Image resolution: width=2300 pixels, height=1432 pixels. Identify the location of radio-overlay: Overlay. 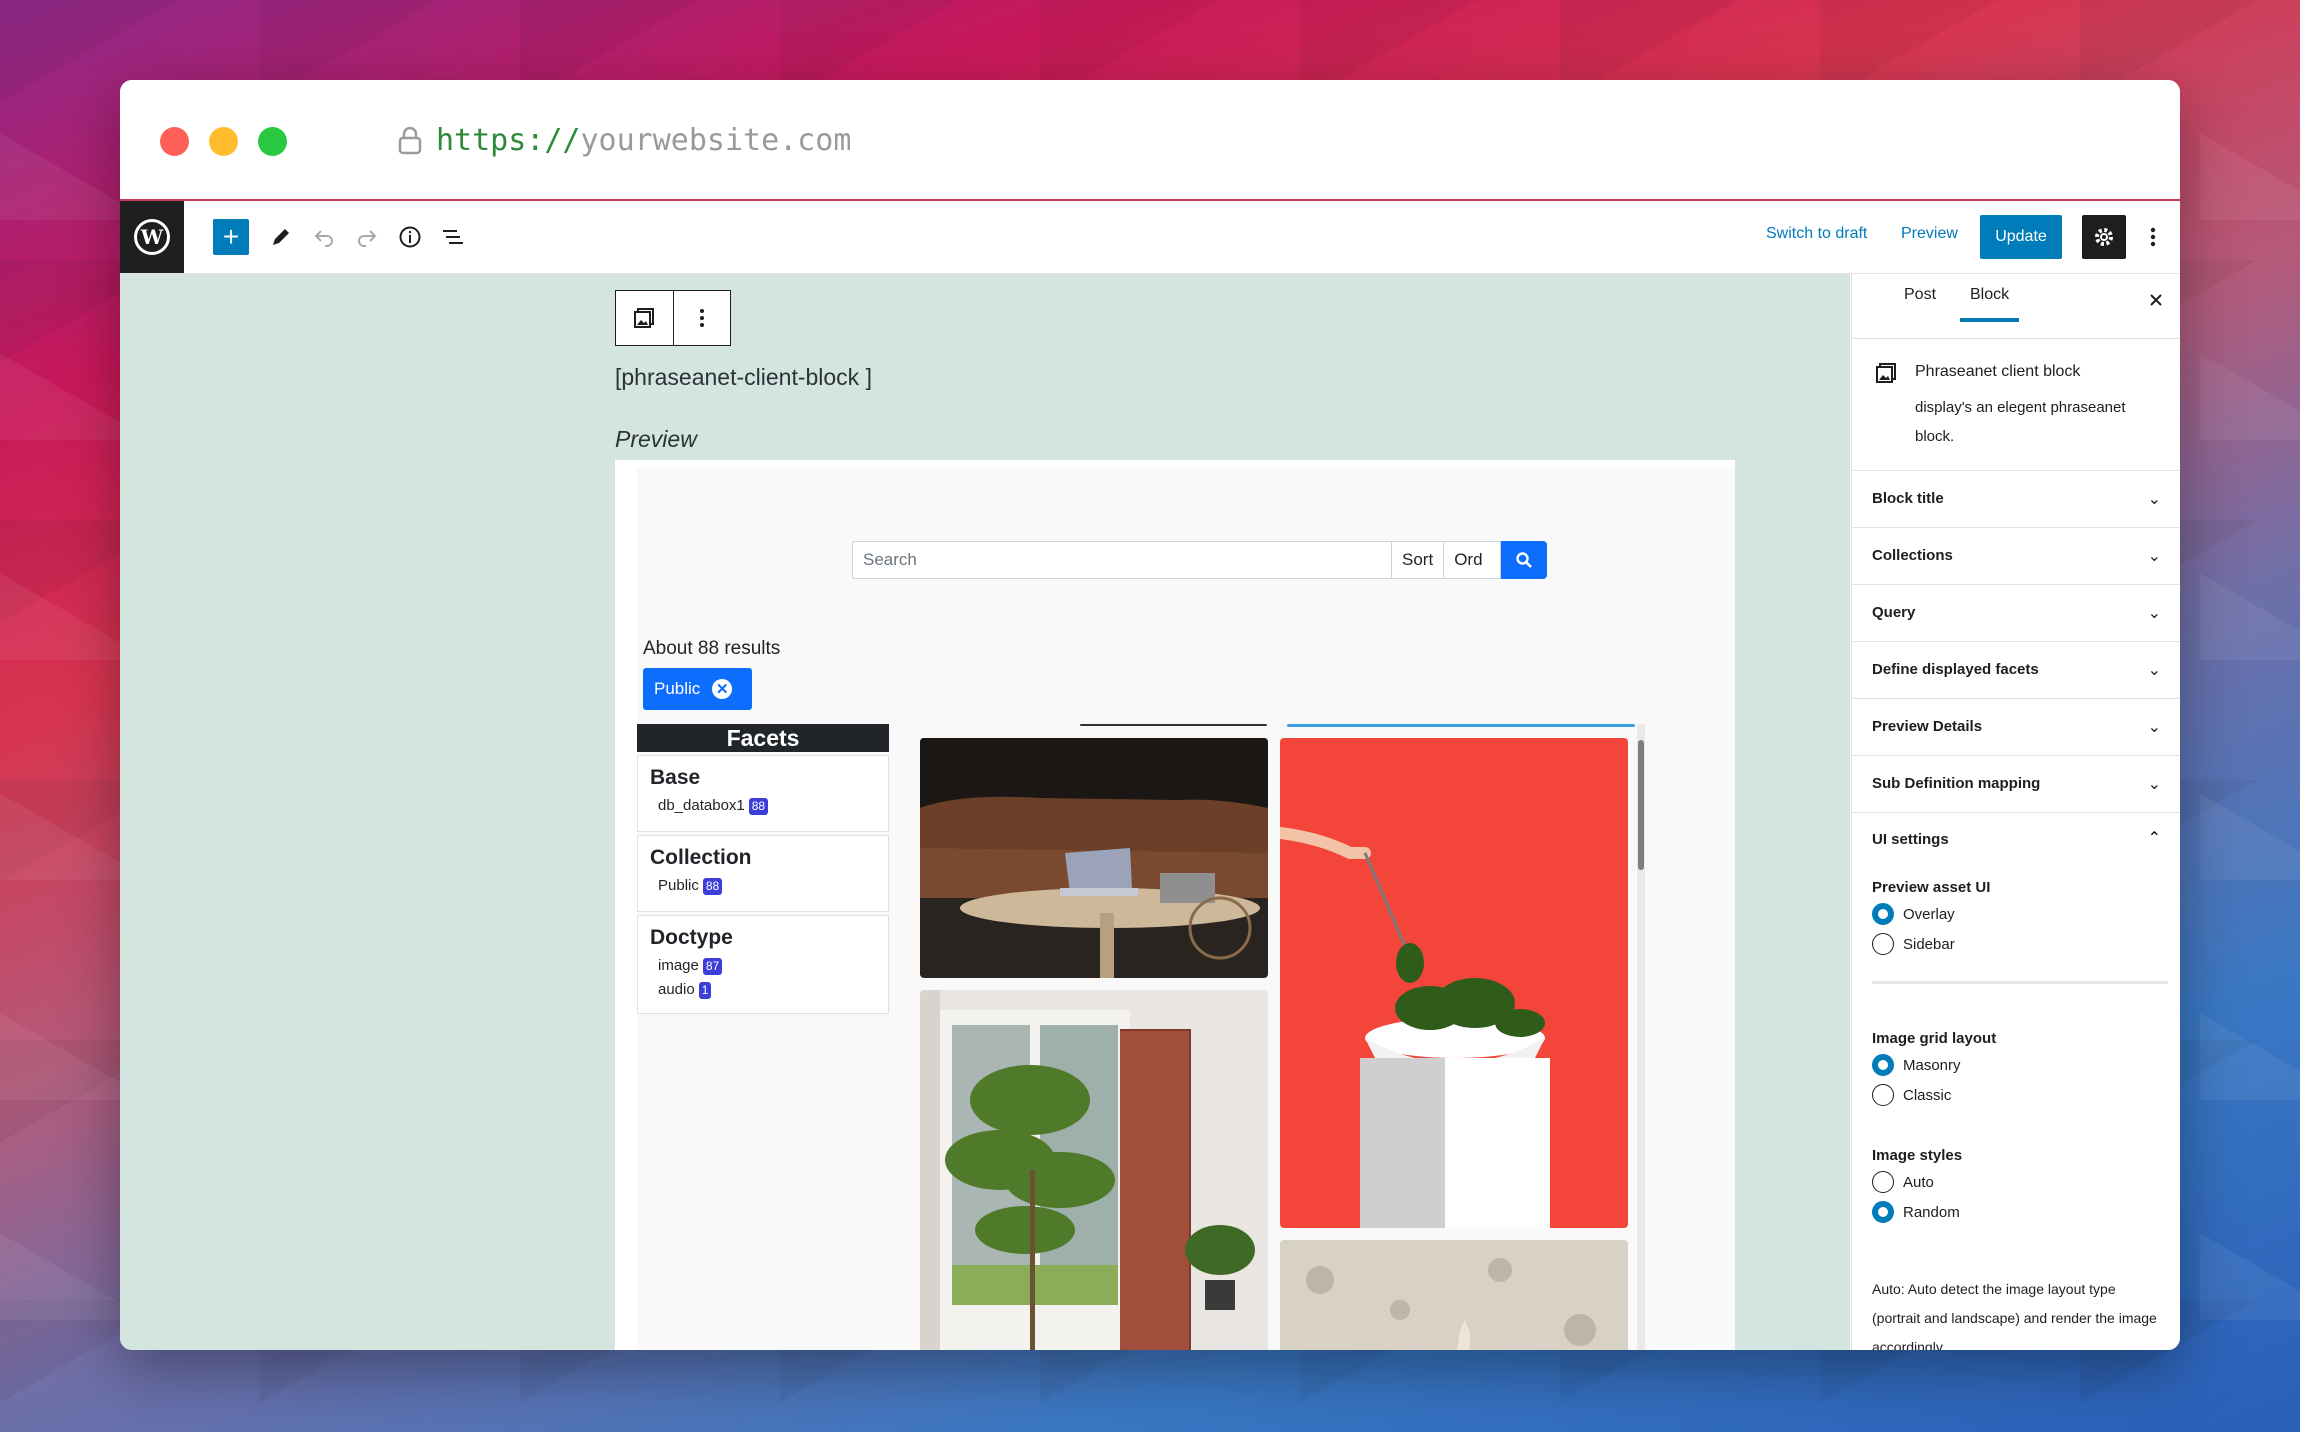
(1913, 914).